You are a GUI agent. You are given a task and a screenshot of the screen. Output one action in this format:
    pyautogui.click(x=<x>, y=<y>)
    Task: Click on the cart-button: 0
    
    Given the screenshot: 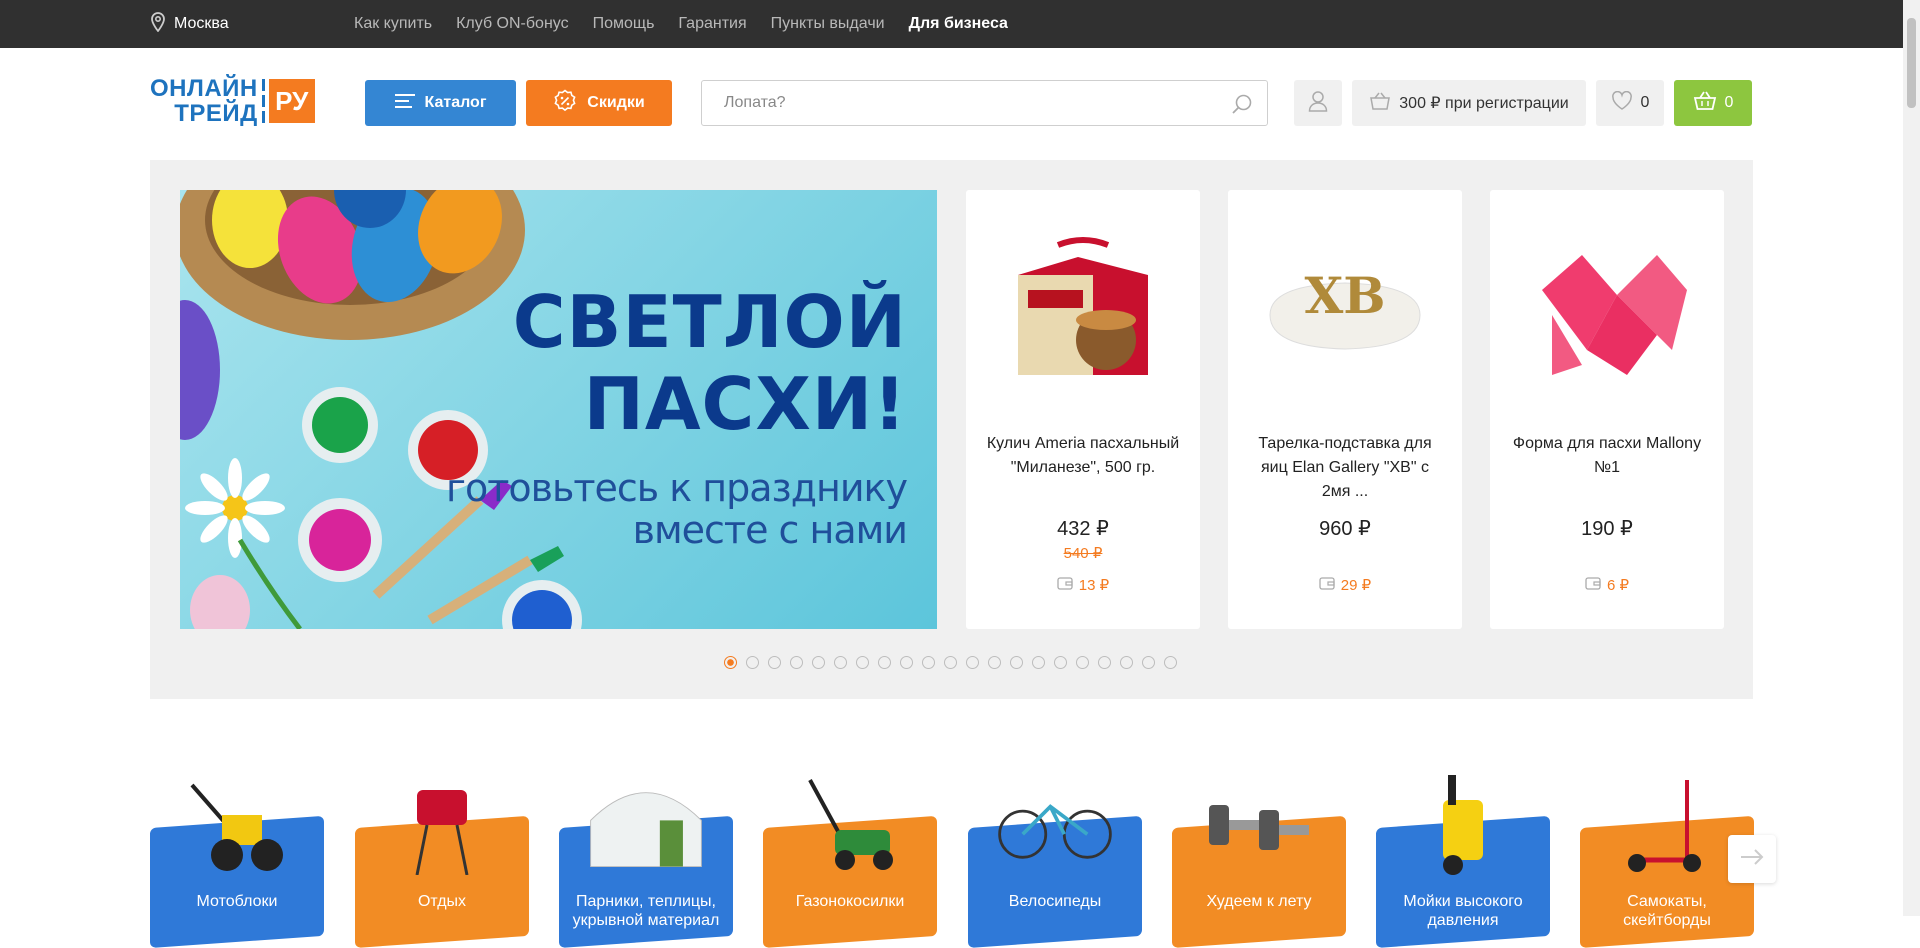 What is the action you would take?
    pyautogui.click(x=1713, y=103)
    